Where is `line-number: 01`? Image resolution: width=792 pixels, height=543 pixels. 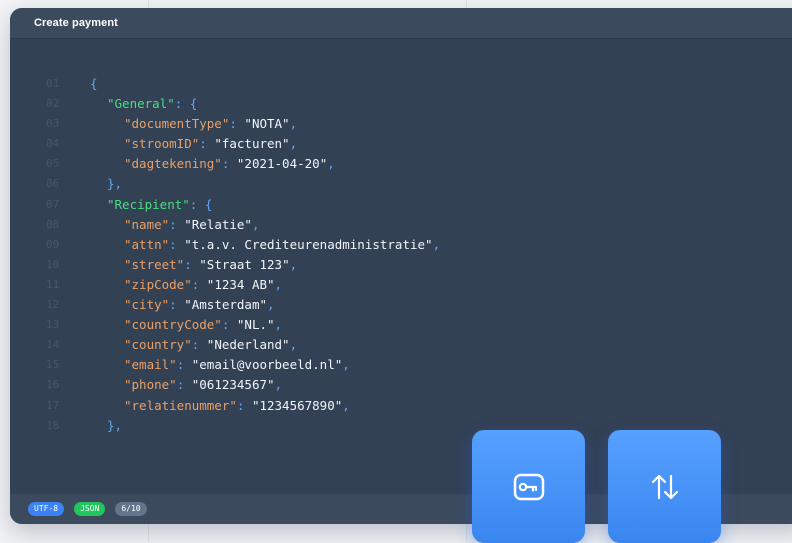
line-number: 01 is located at coordinates (53, 83).